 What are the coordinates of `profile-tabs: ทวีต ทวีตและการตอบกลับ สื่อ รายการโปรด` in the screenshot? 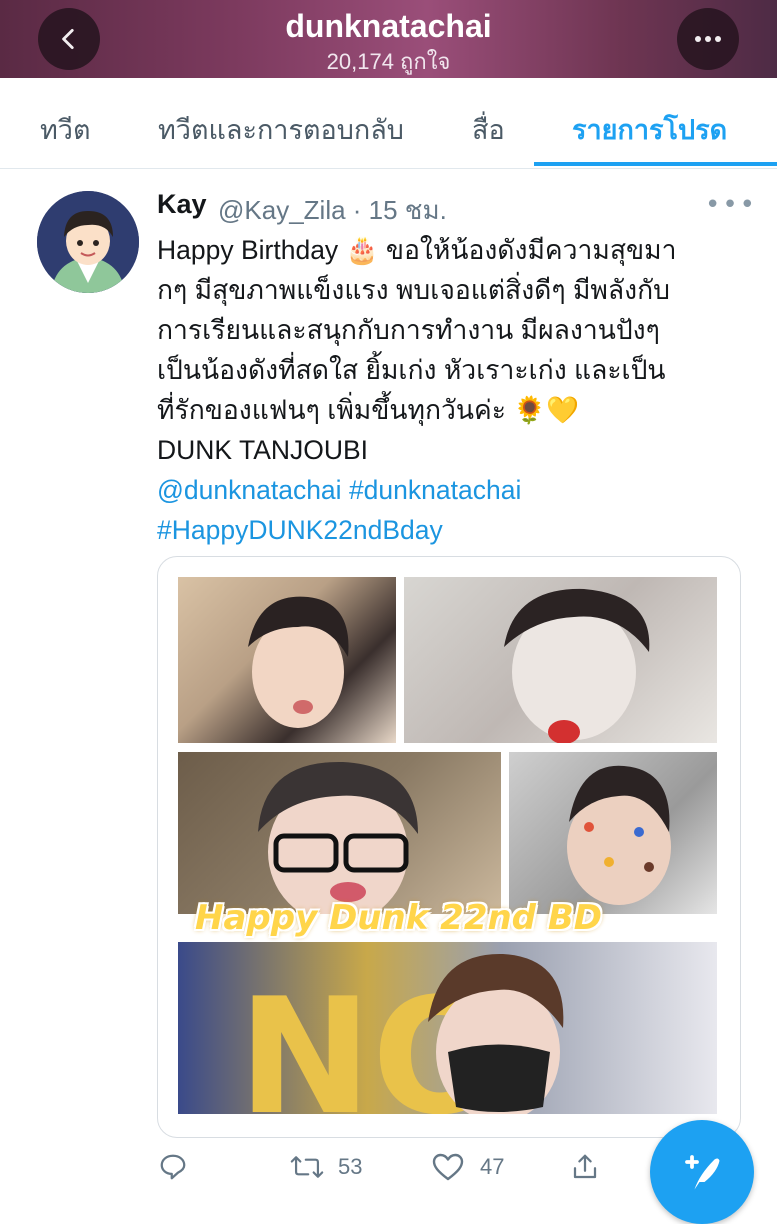 It's located at (388, 123).